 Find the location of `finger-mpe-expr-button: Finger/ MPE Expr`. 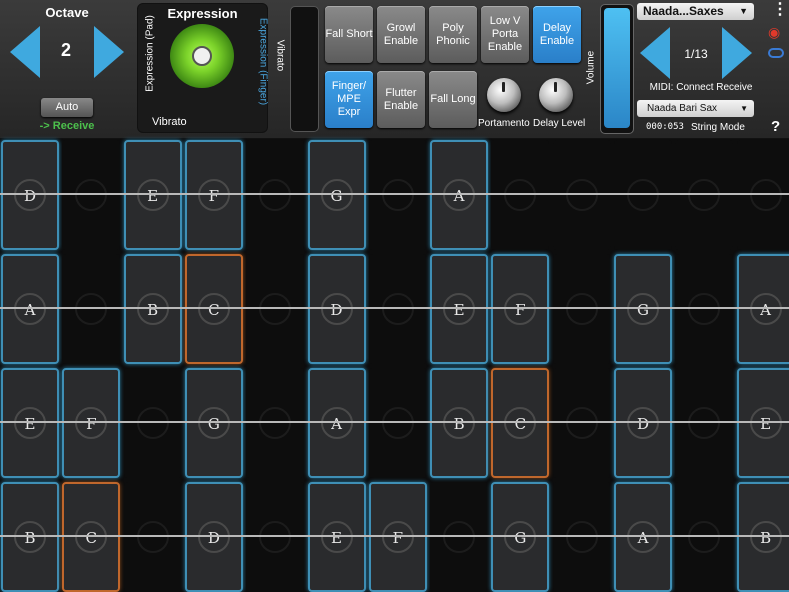

finger-mpe-expr-button: Finger/ MPE Expr is located at coordinates (349, 99).